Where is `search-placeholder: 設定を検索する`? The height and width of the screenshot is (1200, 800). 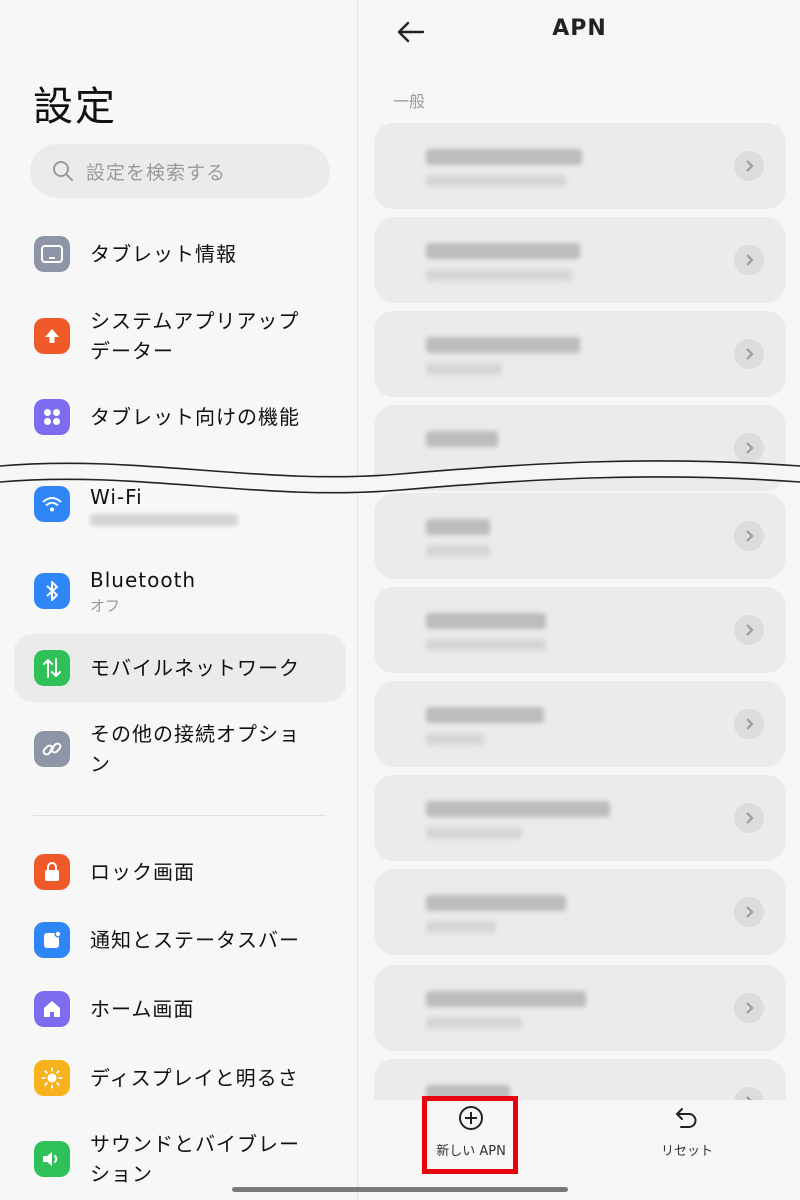
search-placeholder: 設定を検索する is located at coordinates (156, 172).